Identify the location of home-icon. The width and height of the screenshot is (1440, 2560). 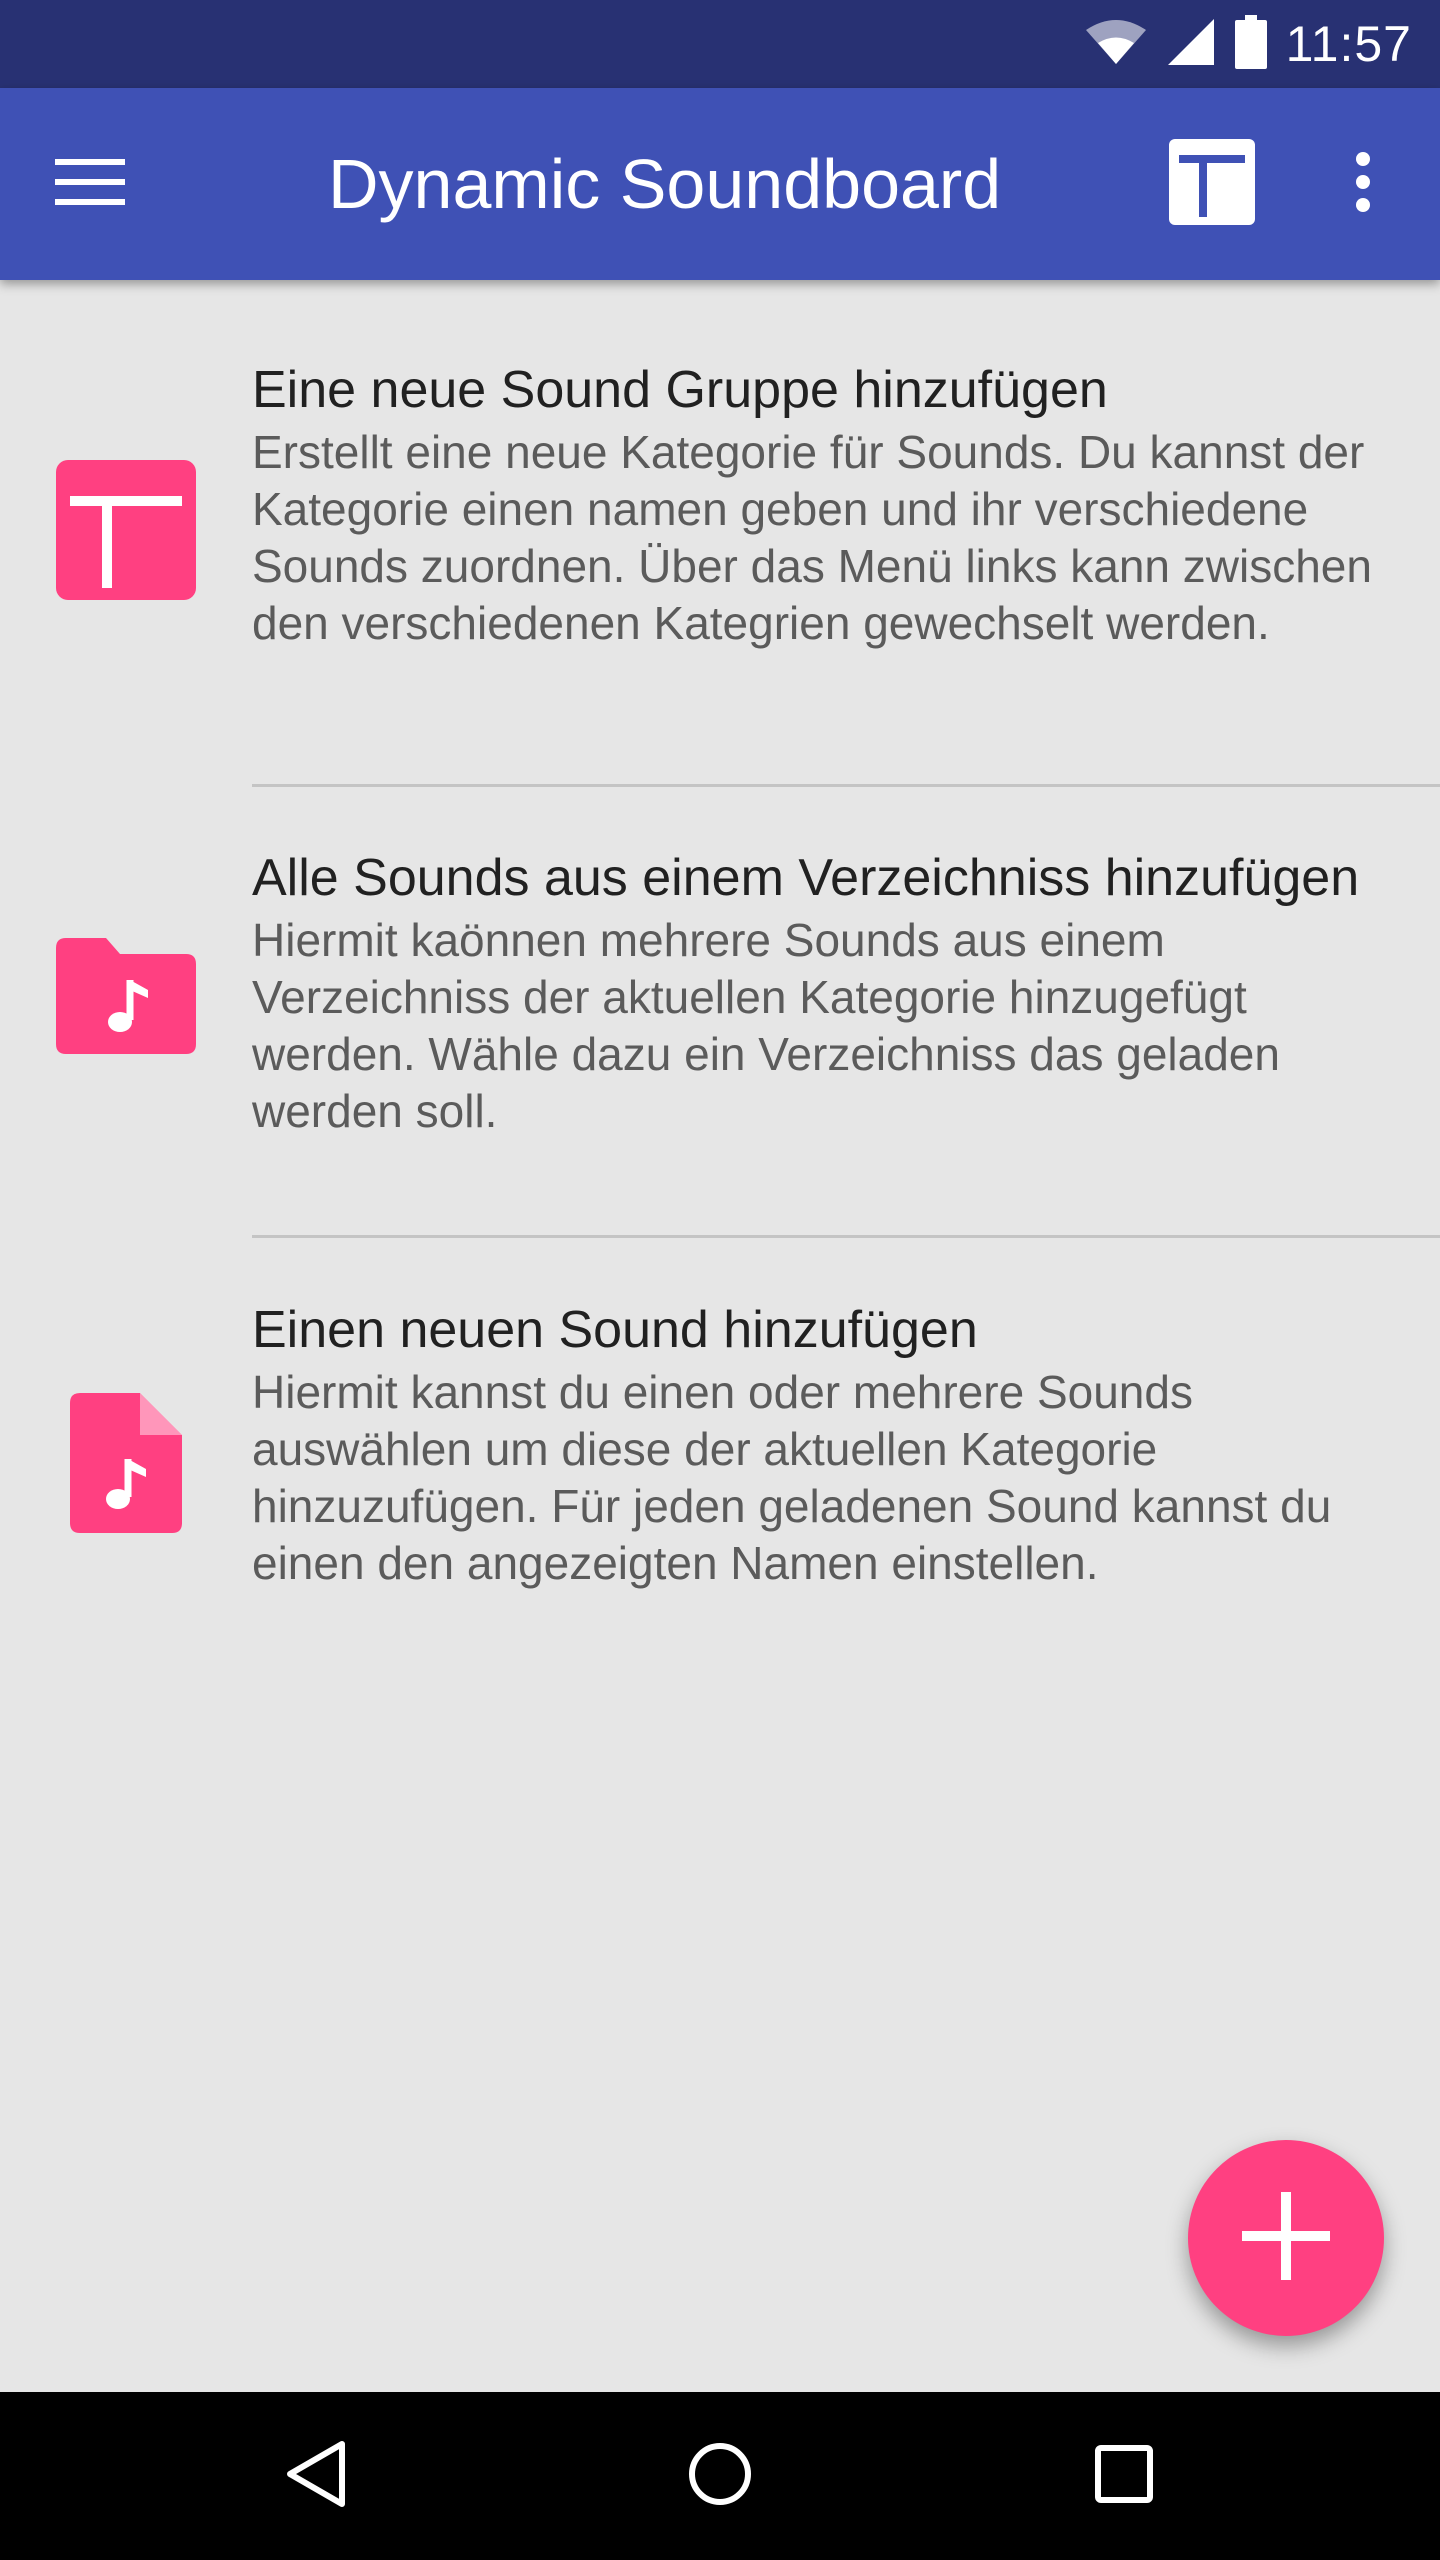
(720, 2476).